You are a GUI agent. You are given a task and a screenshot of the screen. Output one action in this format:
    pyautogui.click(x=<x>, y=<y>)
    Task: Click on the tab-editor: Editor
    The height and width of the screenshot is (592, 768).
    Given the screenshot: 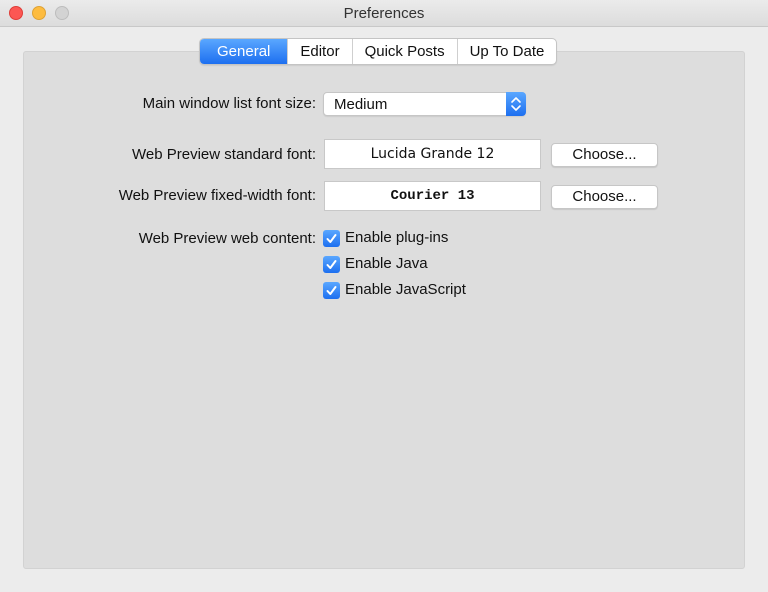 What is the action you would take?
    pyautogui.click(x=319, y=51)
    